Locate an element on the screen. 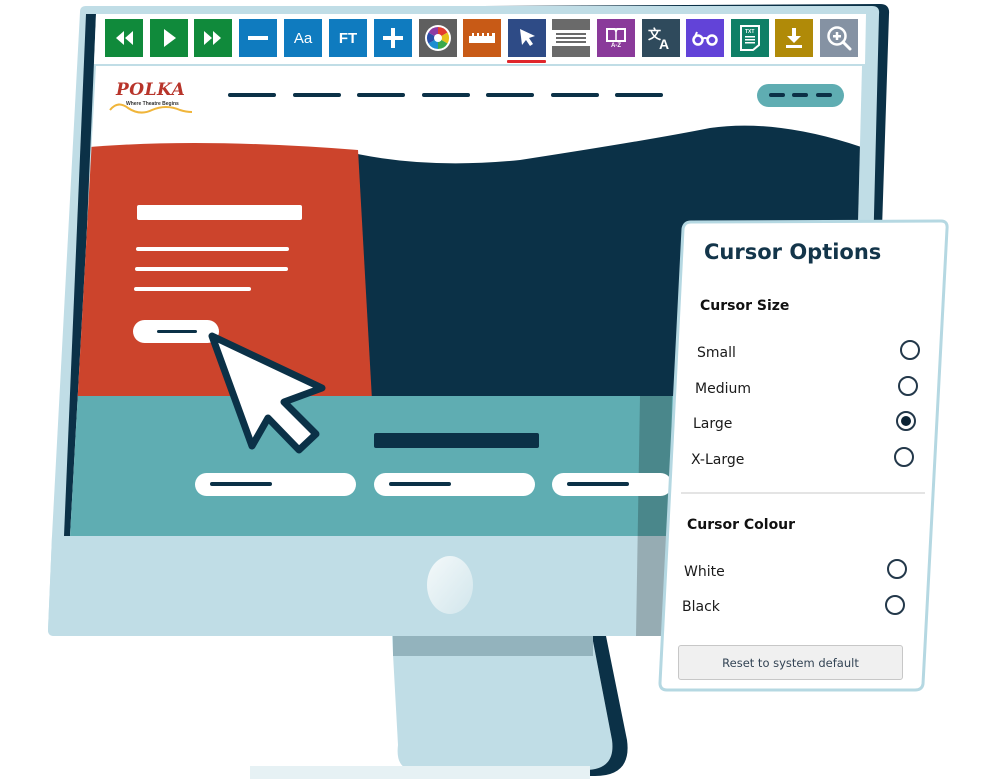 This screenshot has width=1000, height=779. fast-forward-icon is located at coordinates (212, 38).